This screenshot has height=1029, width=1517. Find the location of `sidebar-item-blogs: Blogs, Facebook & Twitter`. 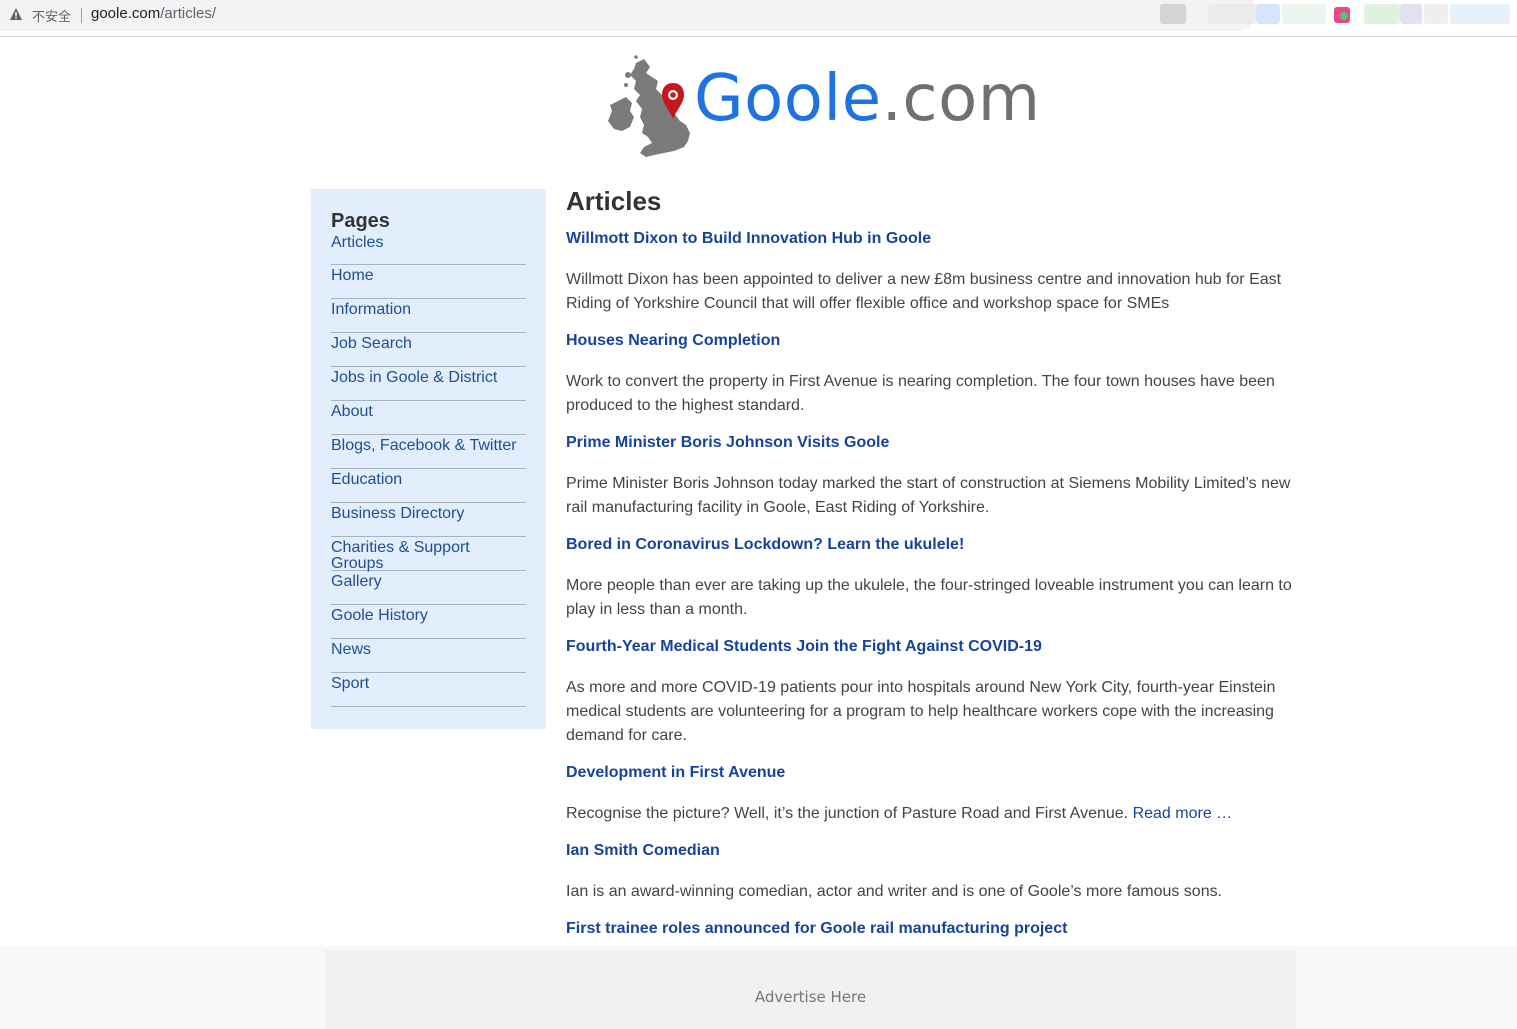

sidebar-item-blogs: Blogs, Facebook & Twitter is located at coordinates (428, 452).